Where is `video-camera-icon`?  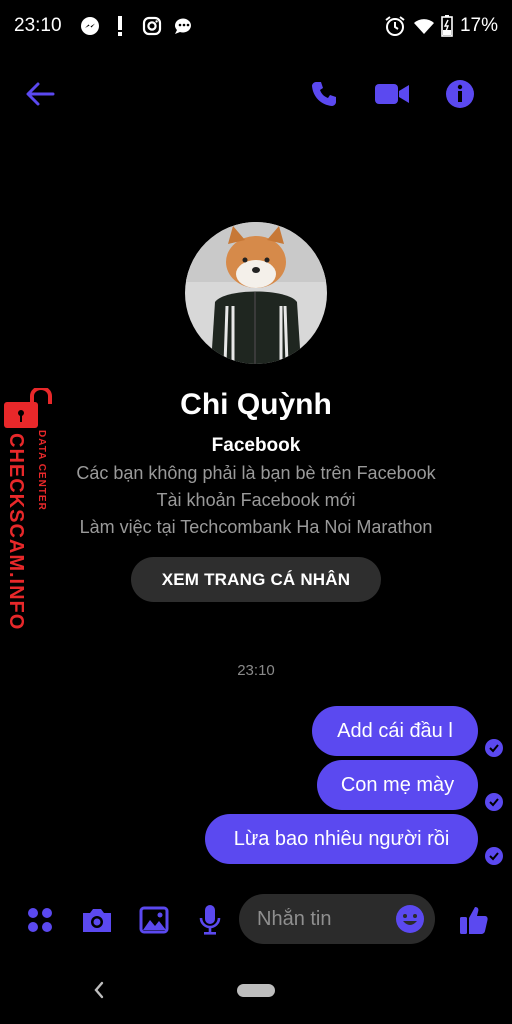 video-camera-icon is located at coordinates (392, 94).